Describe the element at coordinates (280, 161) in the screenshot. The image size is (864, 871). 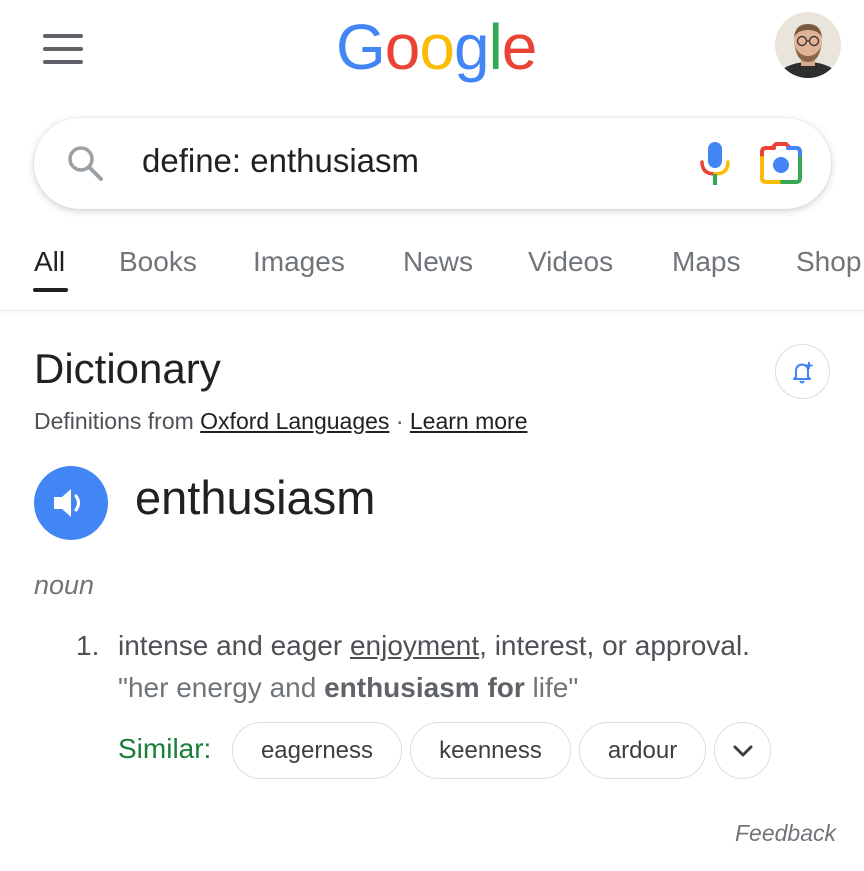
I see `search-input: define: enthusiasm` at that location.